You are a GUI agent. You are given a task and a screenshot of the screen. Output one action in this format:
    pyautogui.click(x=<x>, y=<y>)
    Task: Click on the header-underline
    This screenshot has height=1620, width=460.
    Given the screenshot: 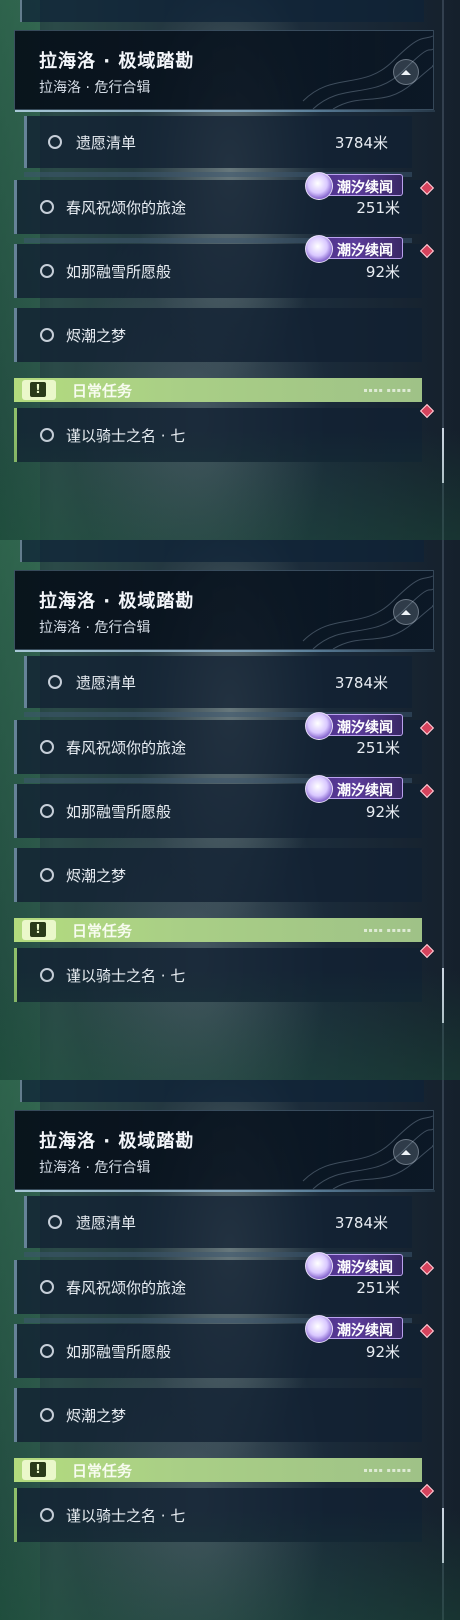 What is the action you would take?
    pyautogui.click(x=225, y=111)
    